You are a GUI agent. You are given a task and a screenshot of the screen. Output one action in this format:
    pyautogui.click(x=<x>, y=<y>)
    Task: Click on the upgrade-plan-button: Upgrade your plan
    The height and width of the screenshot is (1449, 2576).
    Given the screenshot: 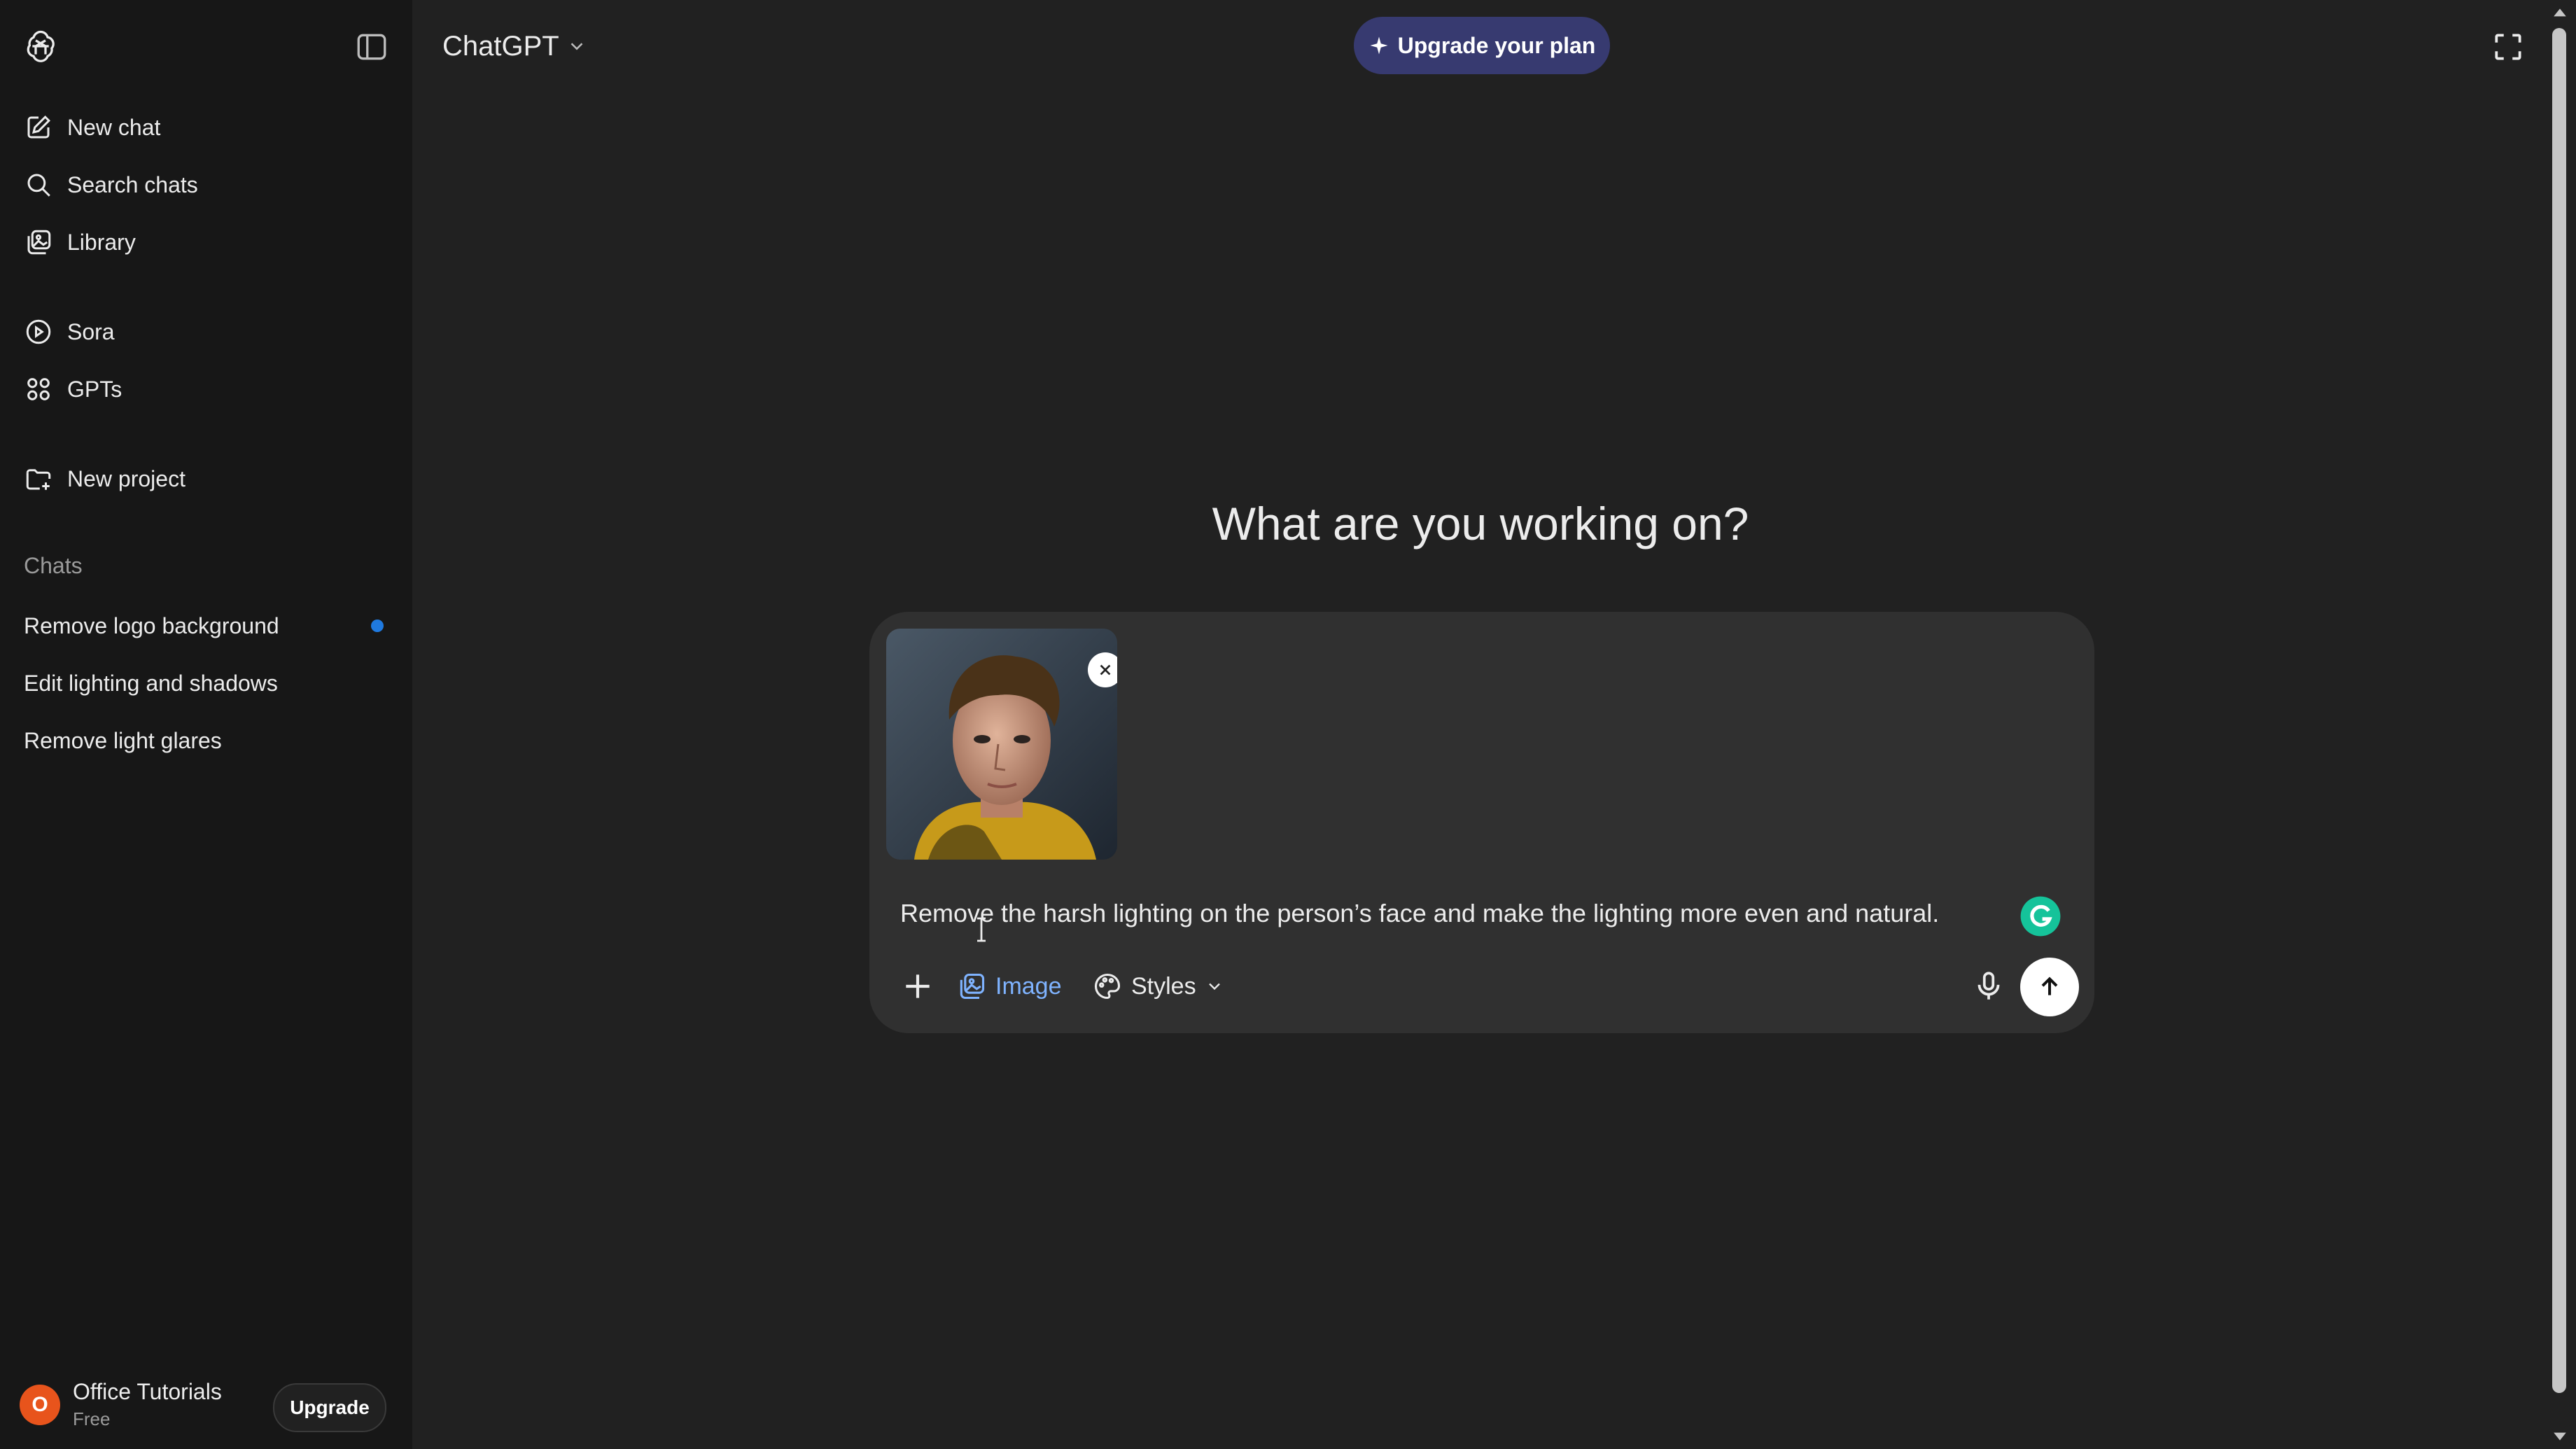 What is the action you would take?
    pyautogui.click(x=1482, y=45)
    